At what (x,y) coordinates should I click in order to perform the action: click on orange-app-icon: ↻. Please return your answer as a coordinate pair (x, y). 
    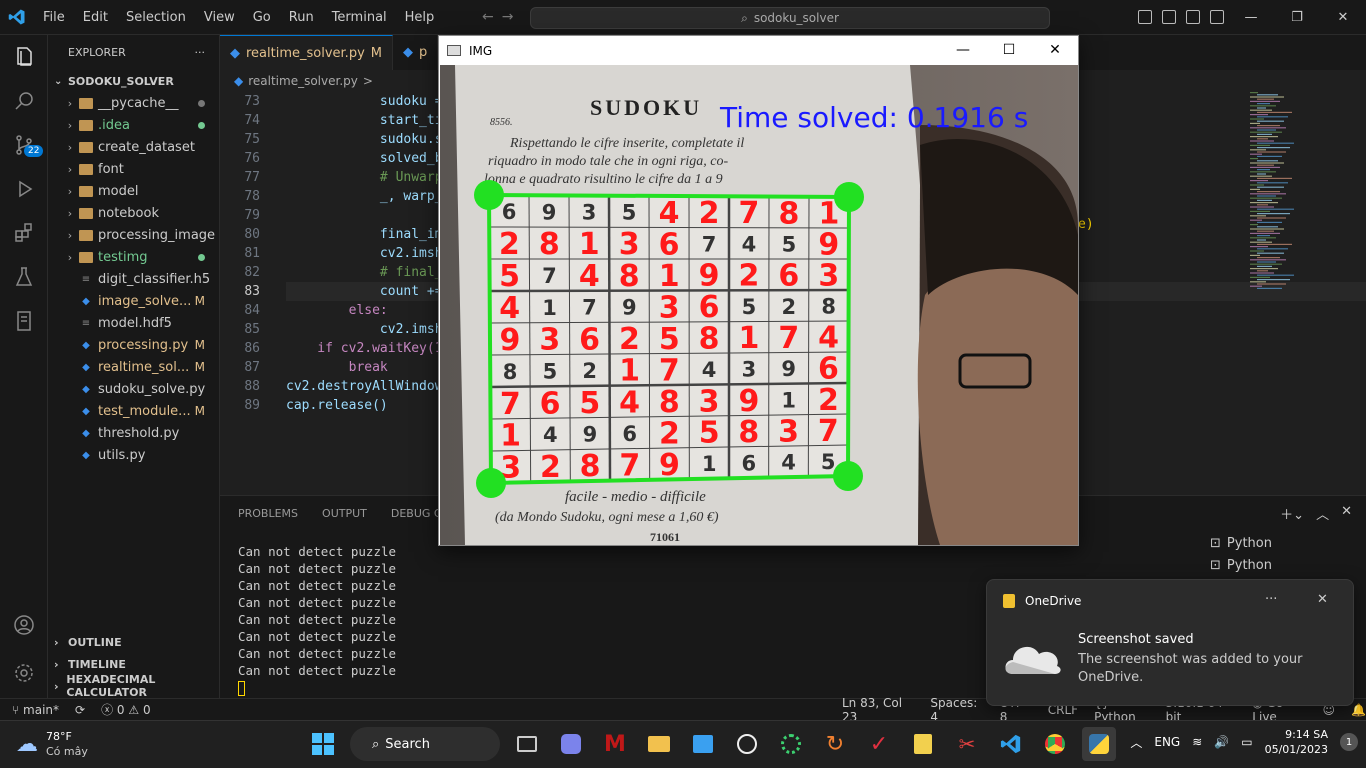
    Looking at the image, I should click on (835, 744).